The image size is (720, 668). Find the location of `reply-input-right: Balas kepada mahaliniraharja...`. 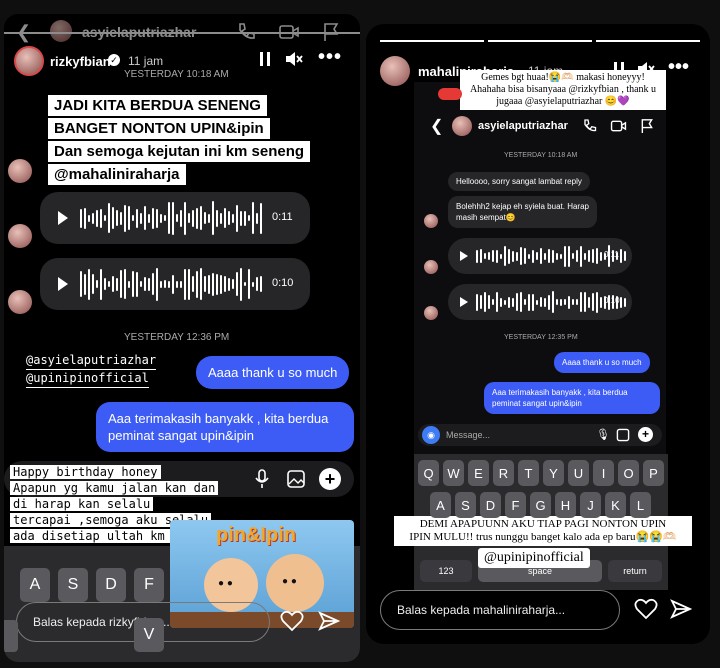

reply-input-right: Balas kepada mahaliniraharja... is located at coordinates (500, 610).